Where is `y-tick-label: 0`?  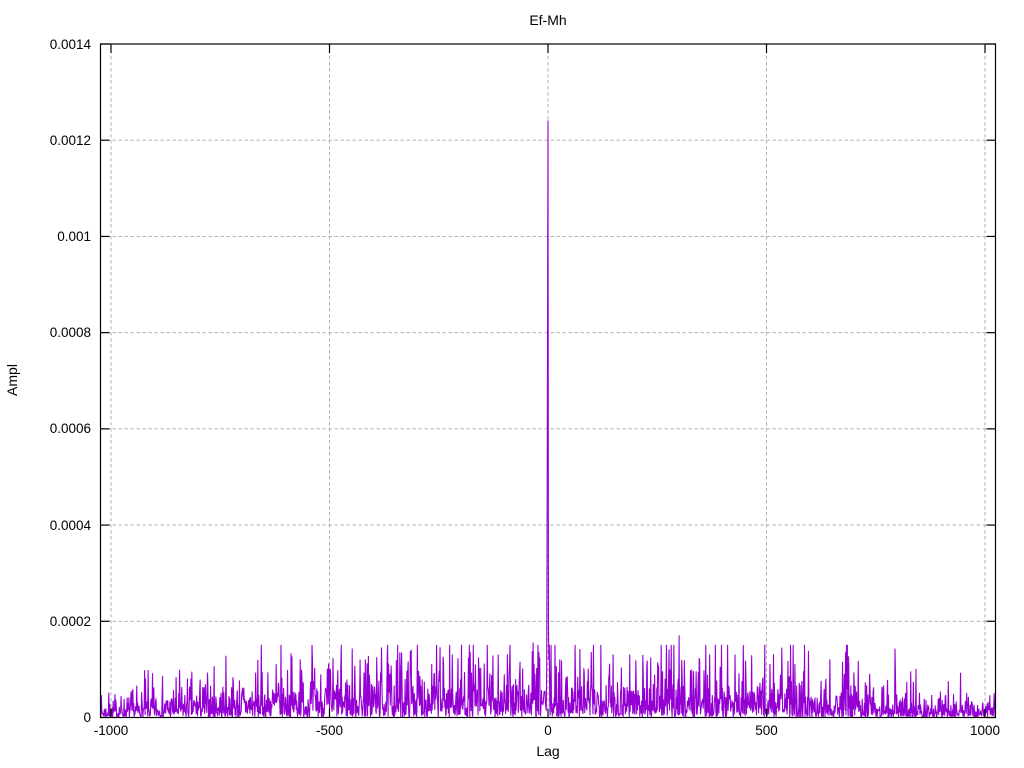
y-tick-label: 0 is located at coordinates (87, 717).